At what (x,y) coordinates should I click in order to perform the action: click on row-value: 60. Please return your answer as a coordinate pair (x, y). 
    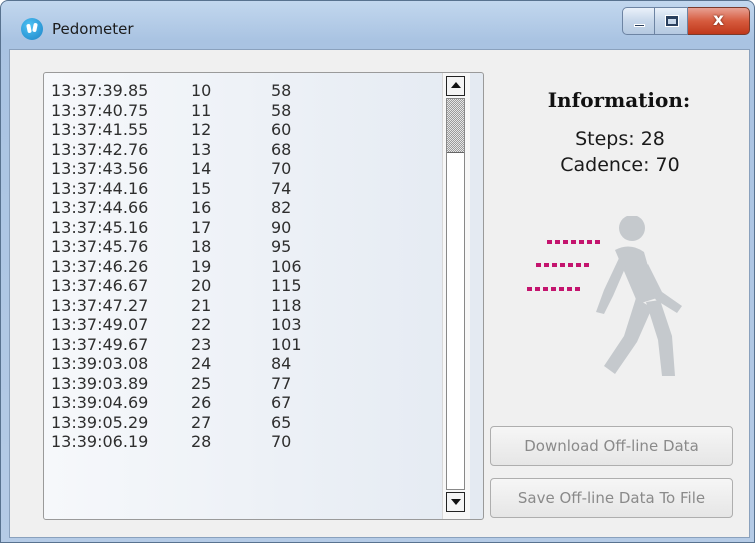
    Looking at the image, I should click on (281, 129).